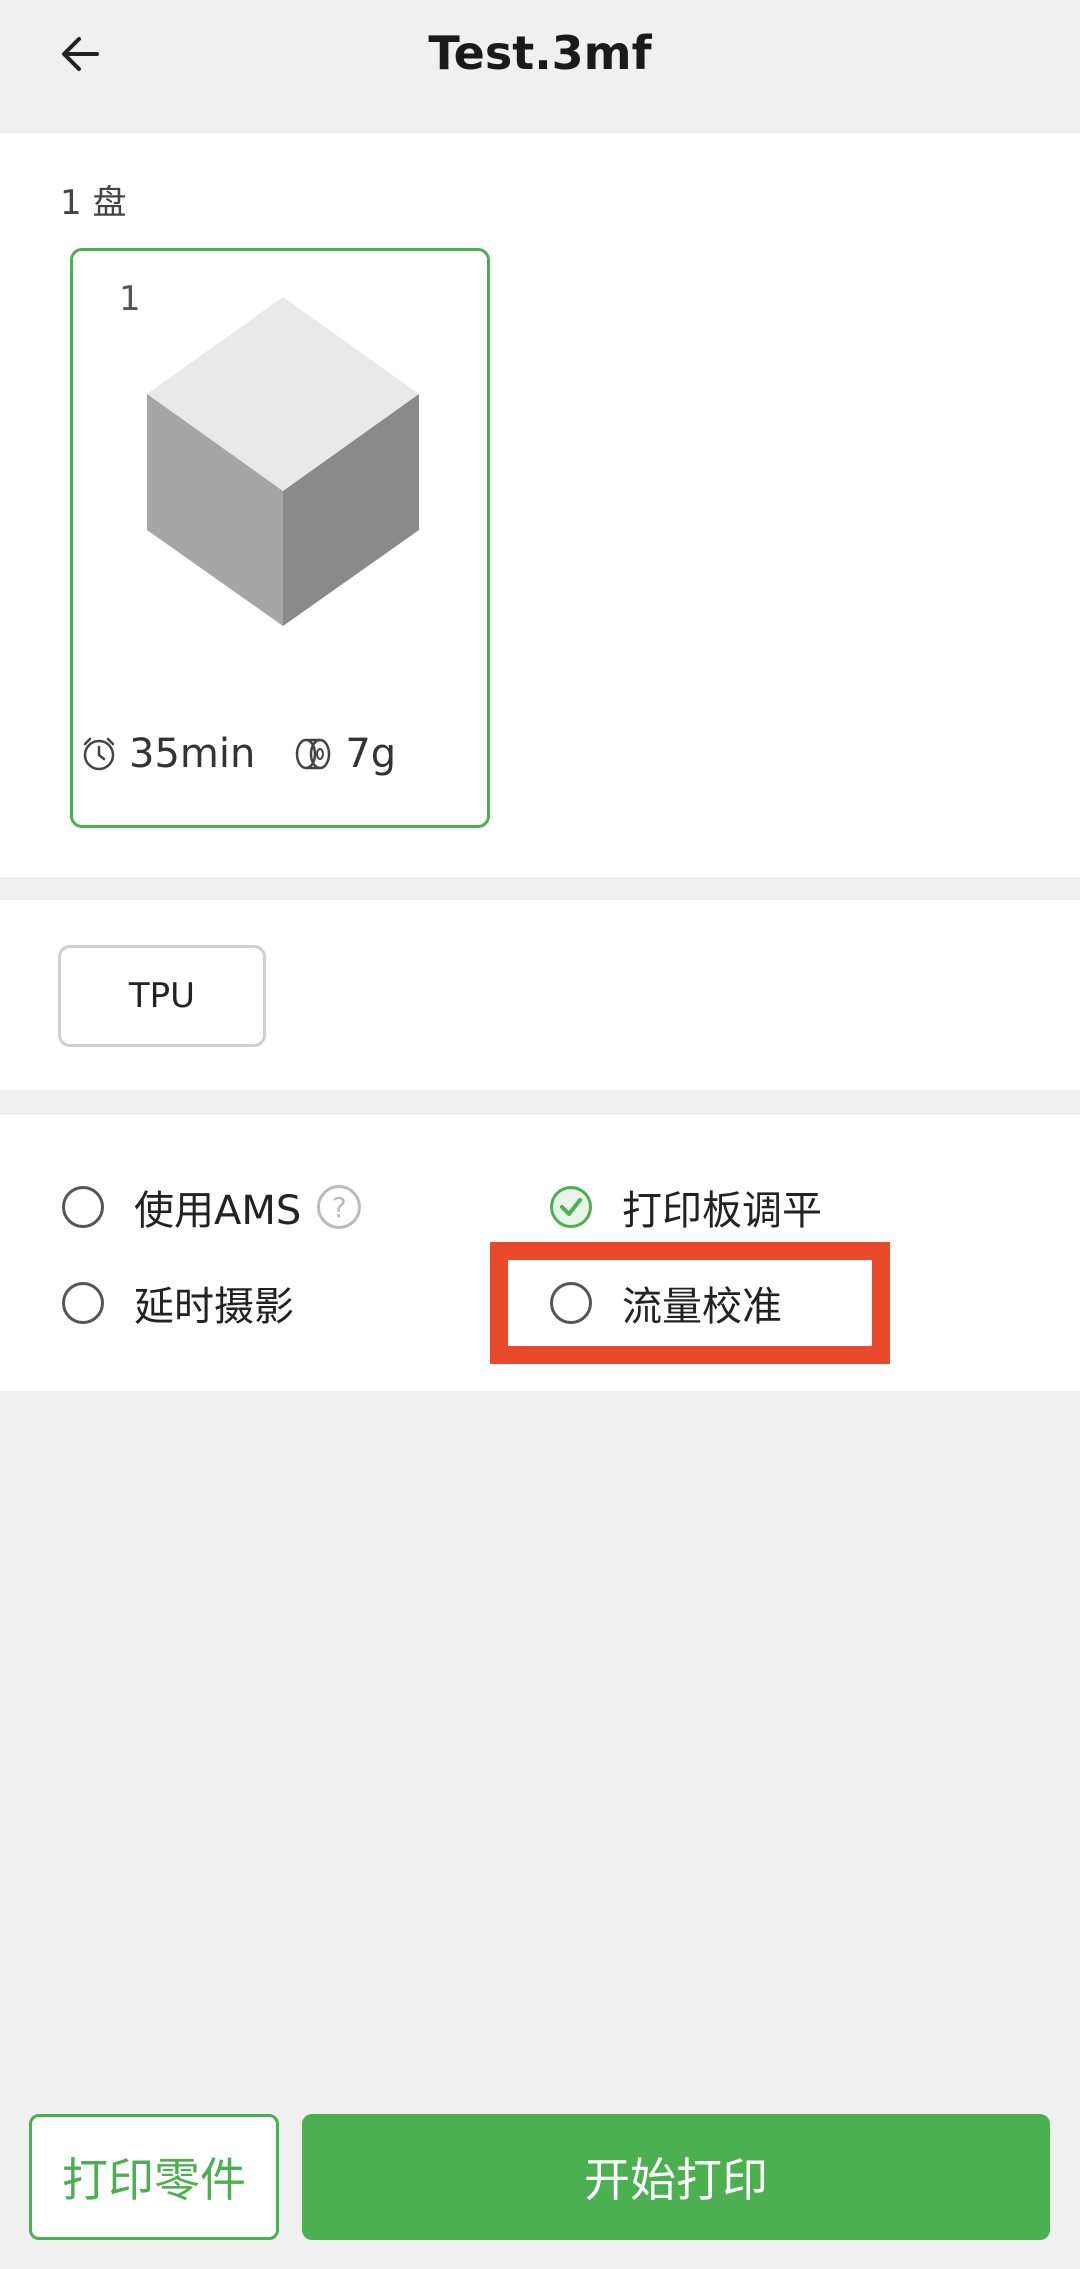 Image resolution: width=1080 pixels, height=2269 pixels. I want to click on timelapse-label: 延时摄影, so click(214, 1307).